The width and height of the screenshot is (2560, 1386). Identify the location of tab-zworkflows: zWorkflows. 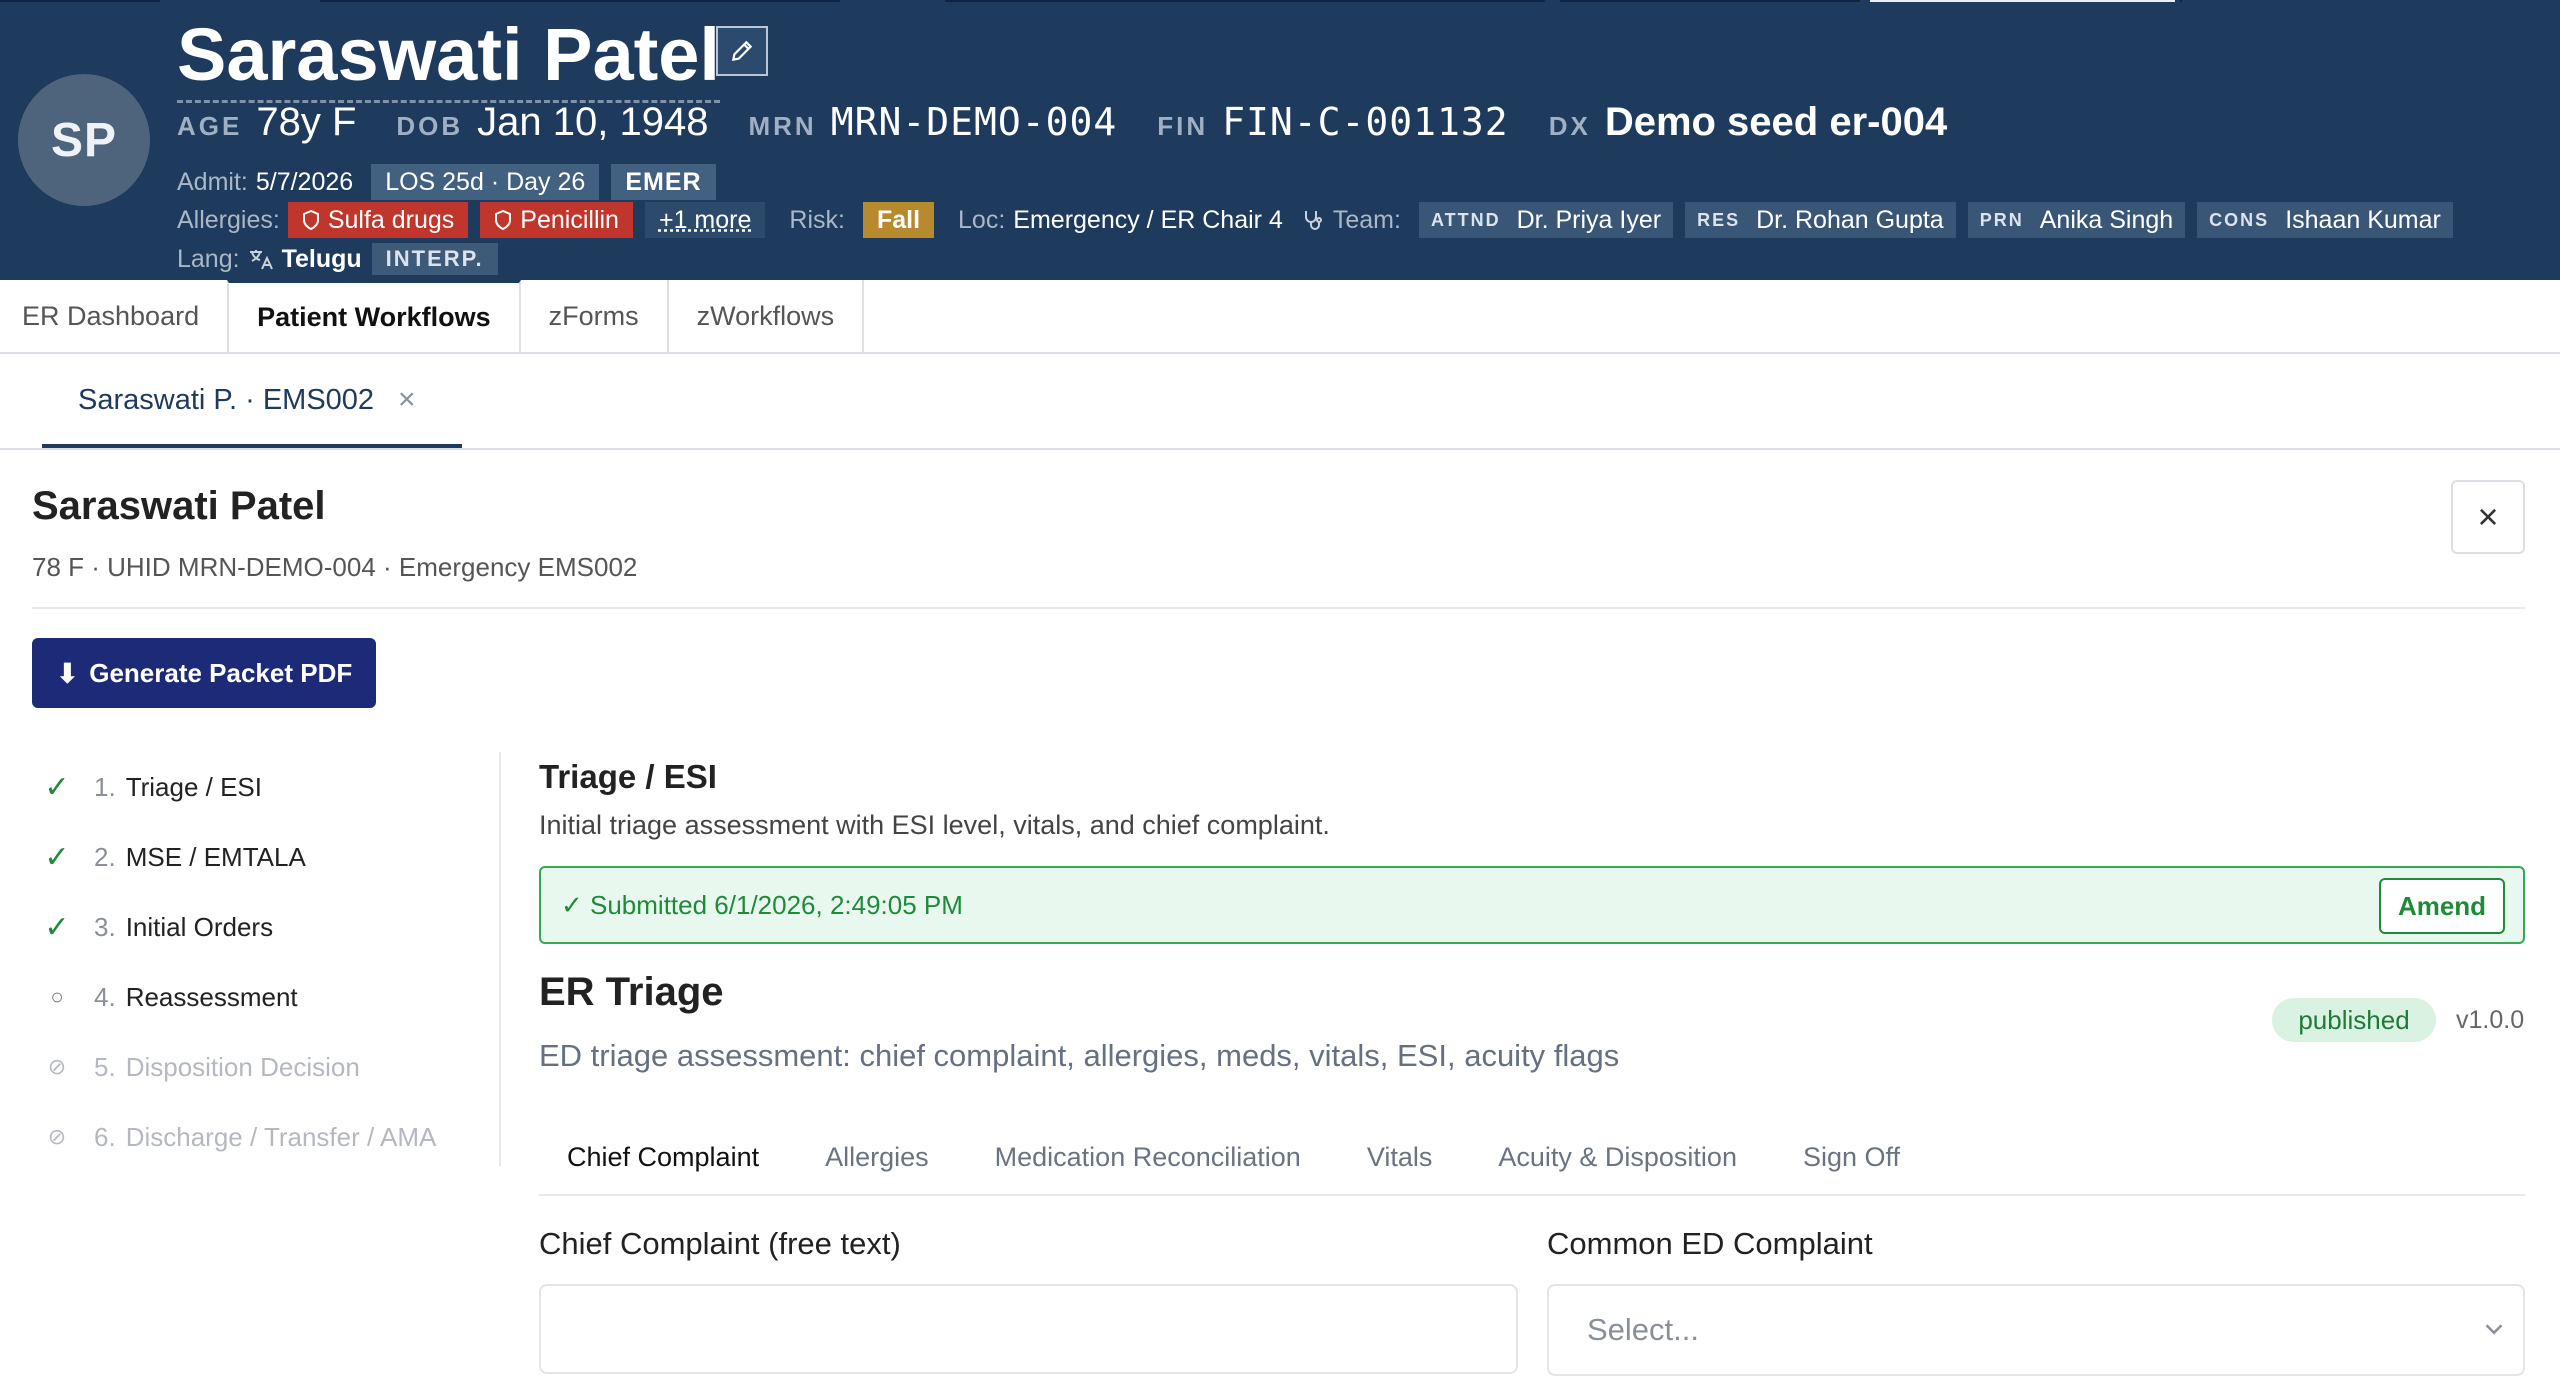
(766, 316).